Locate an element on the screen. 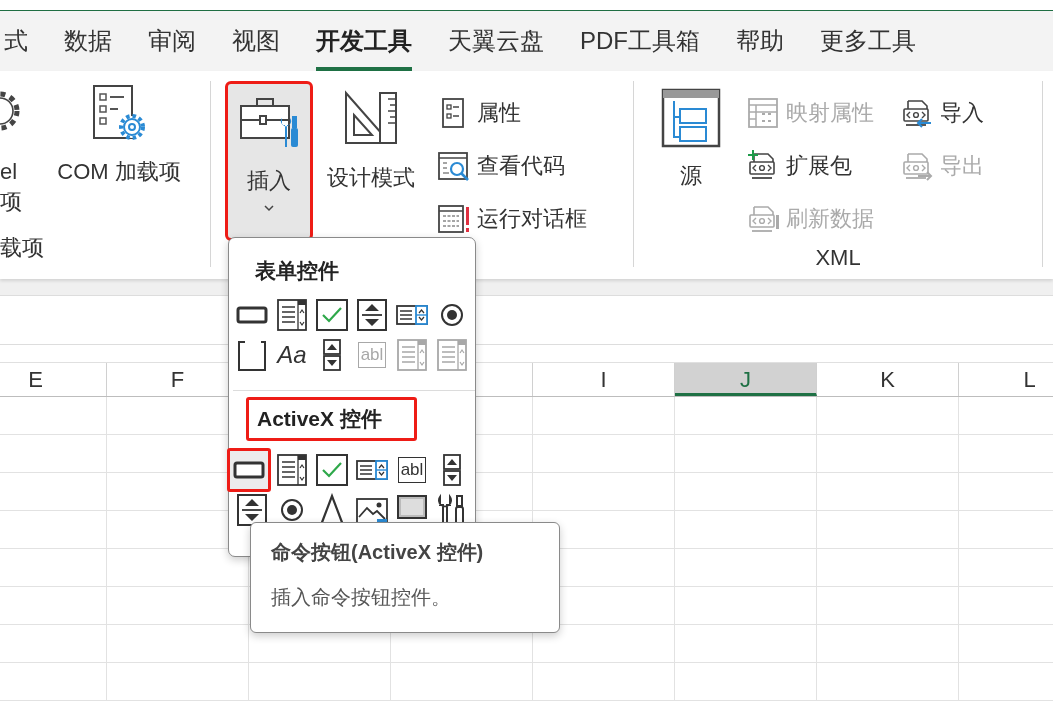 The height and width of the screenshot is (706, 1053). button-control-tool is located at coordinates (249, 470).